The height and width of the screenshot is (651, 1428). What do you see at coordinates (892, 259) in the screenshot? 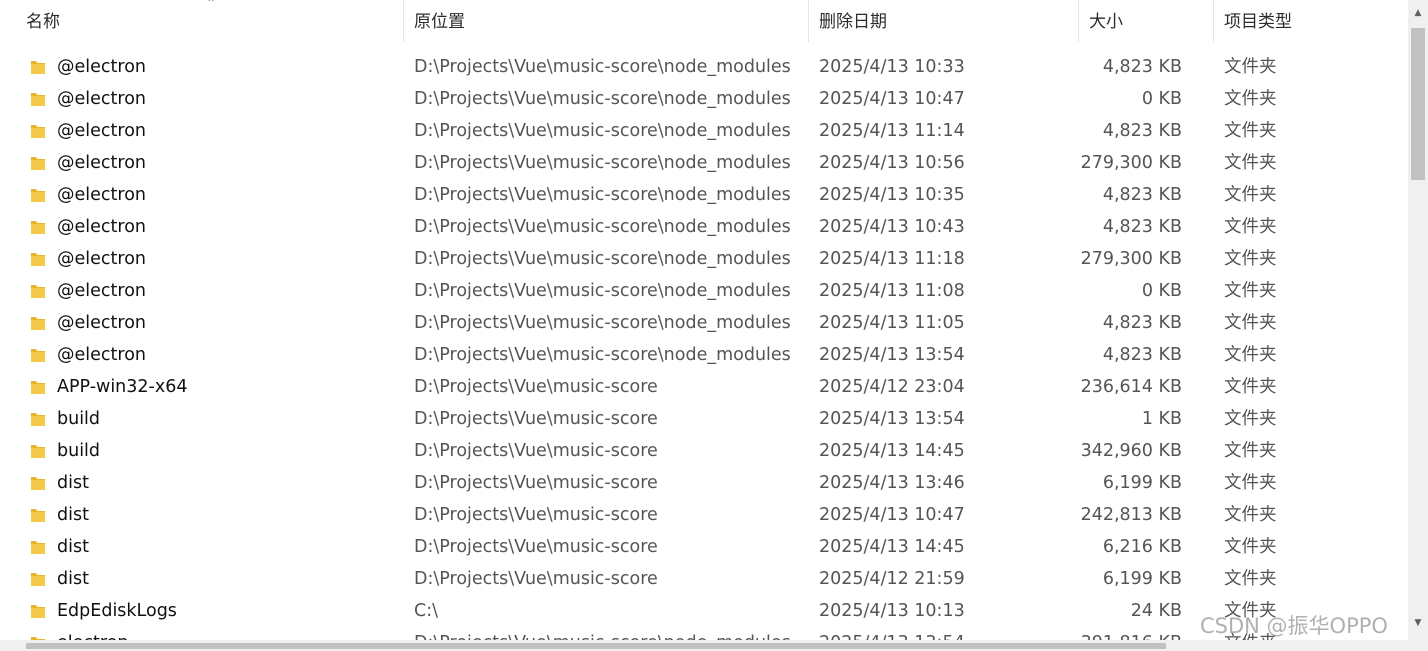
I see `item-delete-date: 2025/4/13 11:18` at bounding box center [892, 259].